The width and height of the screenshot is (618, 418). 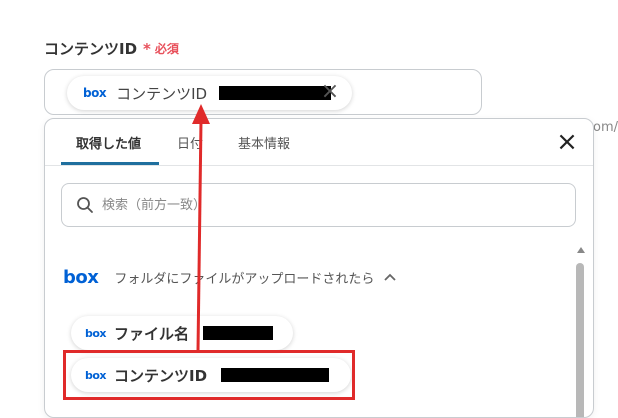 What do you see at coordinates (322, 205) in the screenshot?
I see `search-input` at bounding box center [322, 205].